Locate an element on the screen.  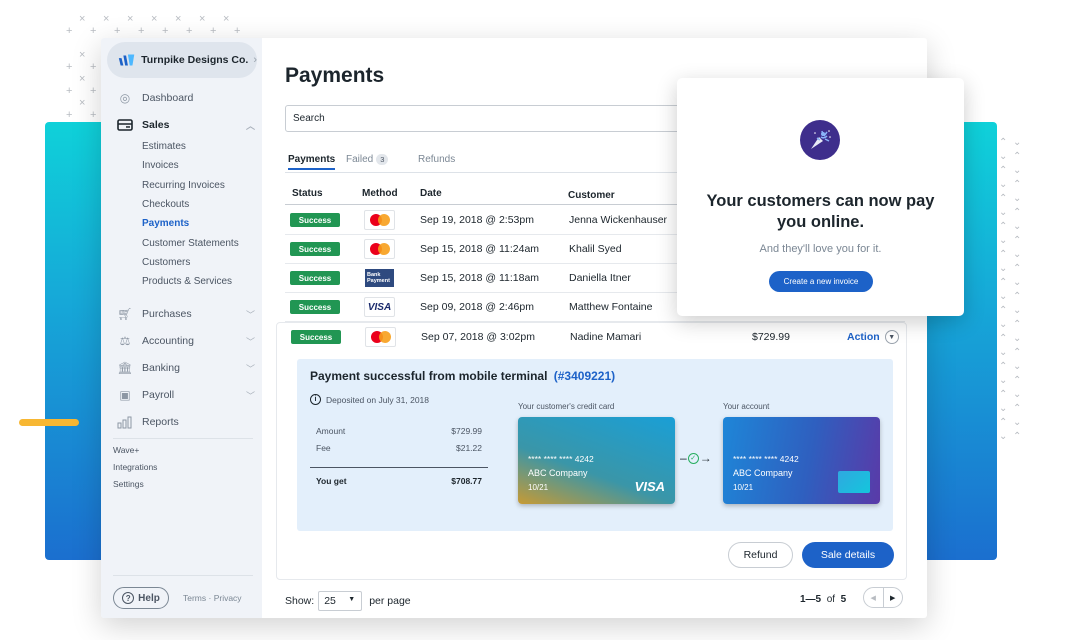
tab-payments: Payments is located at coordinates (312, 162).